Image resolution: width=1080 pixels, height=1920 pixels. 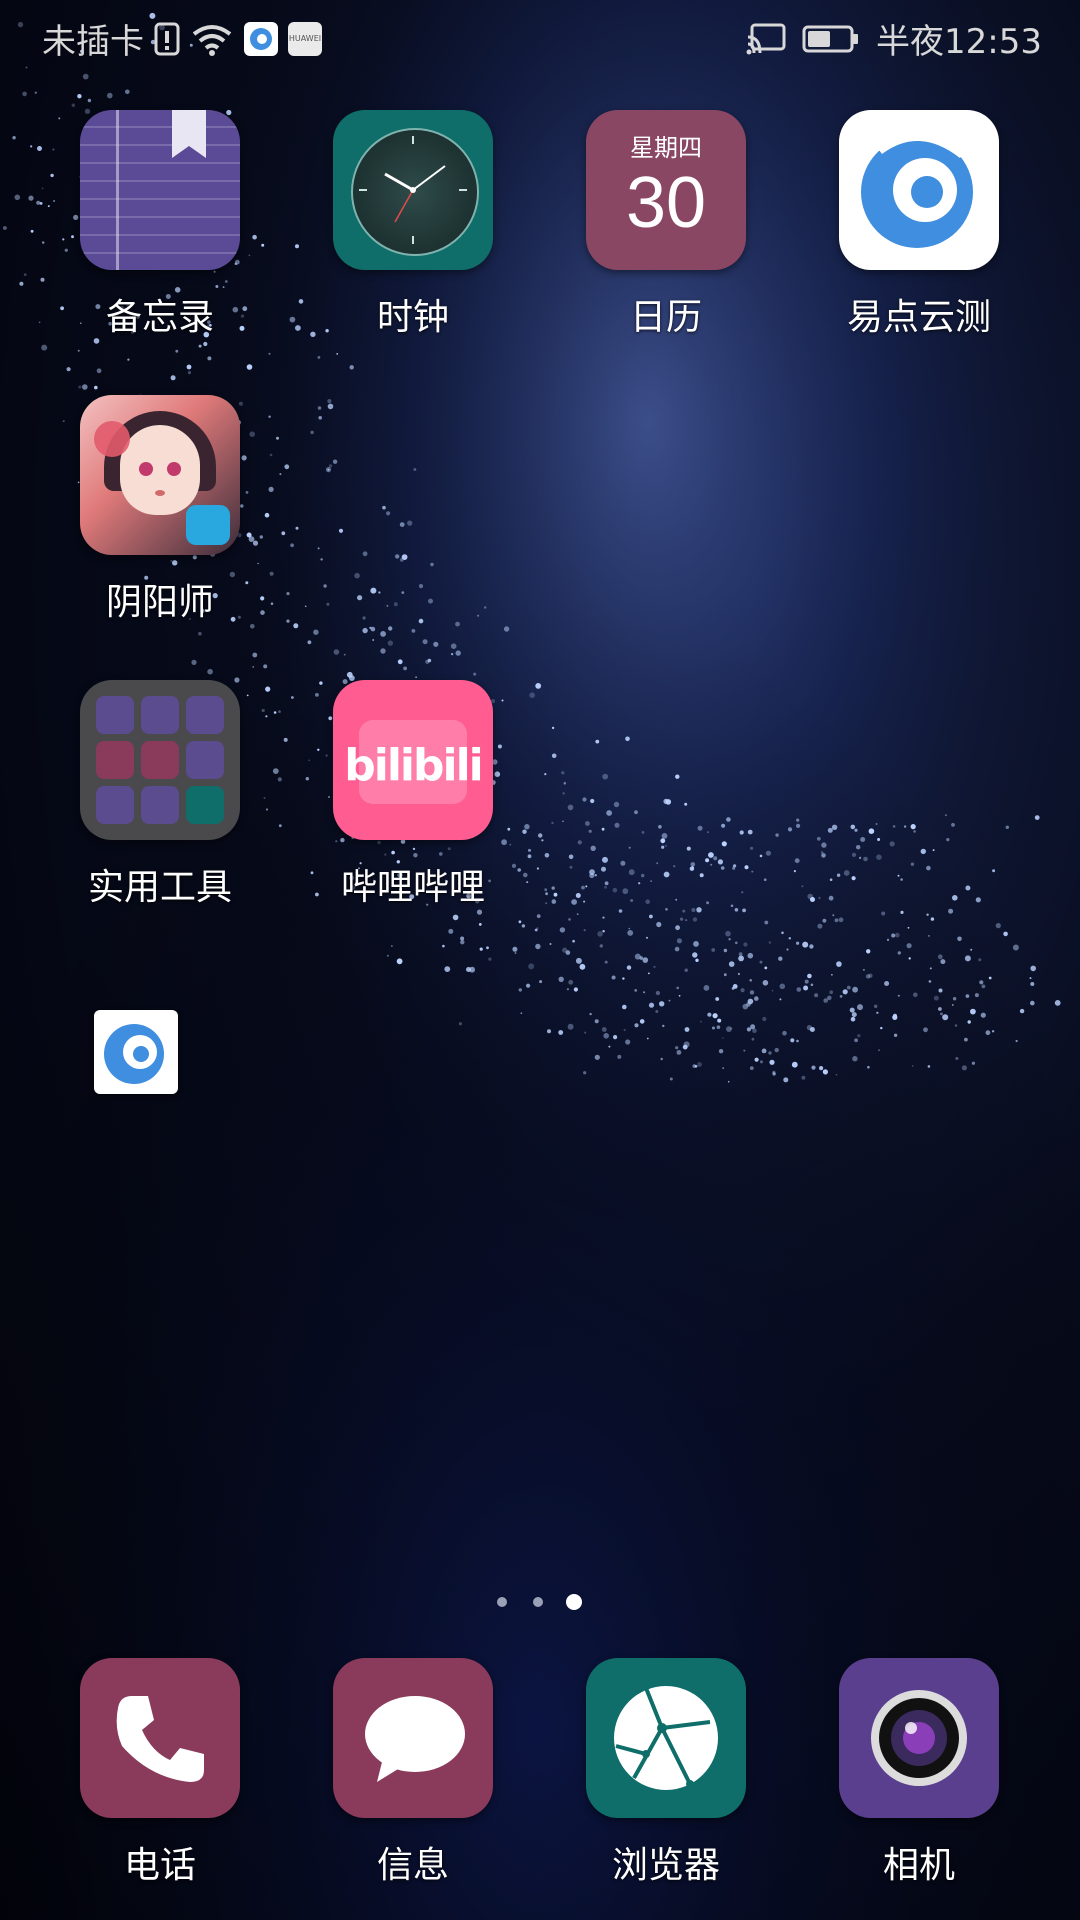 I want to click on calendar-icon: 星期四 30, so click(x=666, y=190).